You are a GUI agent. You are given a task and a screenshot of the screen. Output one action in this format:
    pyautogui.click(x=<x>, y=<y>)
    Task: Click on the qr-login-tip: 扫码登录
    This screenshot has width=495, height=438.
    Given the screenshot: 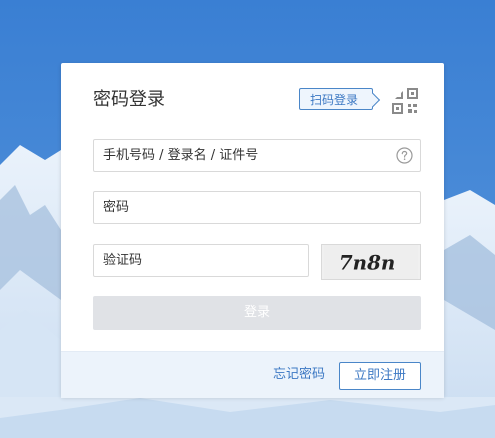 What is the action you would take?
    pyautogui.click(x=336, y=99)
    